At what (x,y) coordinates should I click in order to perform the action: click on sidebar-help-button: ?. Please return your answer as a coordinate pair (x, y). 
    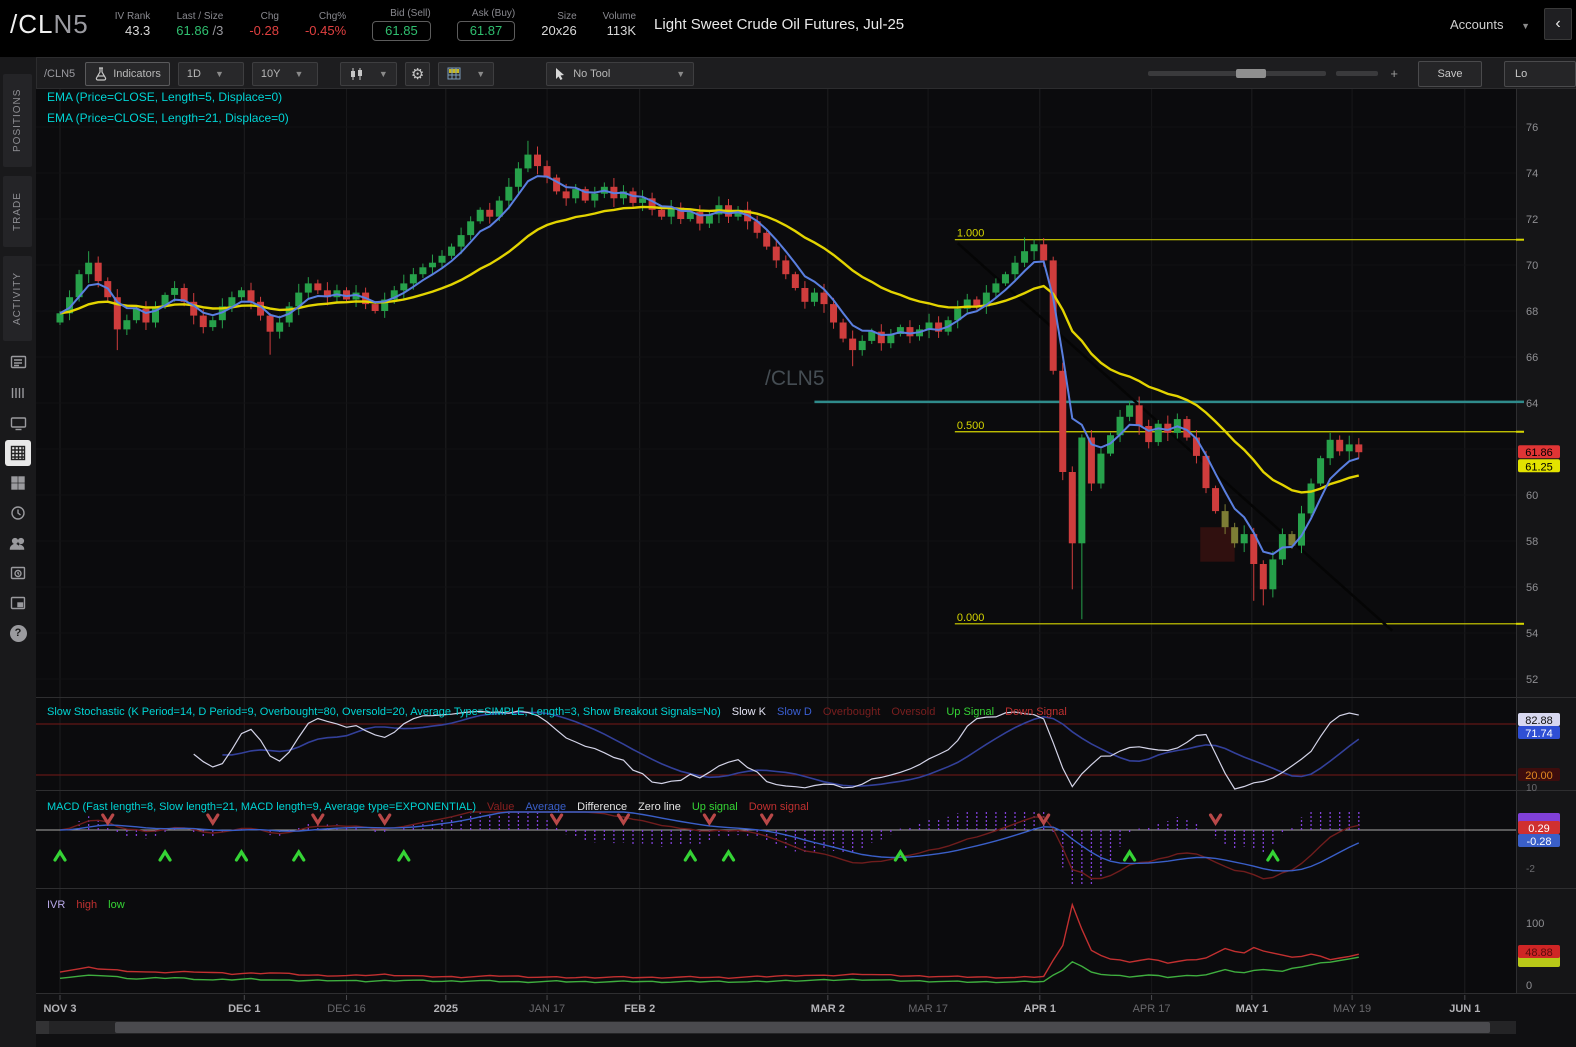
    Looking at the image, I should click on (18, 633).